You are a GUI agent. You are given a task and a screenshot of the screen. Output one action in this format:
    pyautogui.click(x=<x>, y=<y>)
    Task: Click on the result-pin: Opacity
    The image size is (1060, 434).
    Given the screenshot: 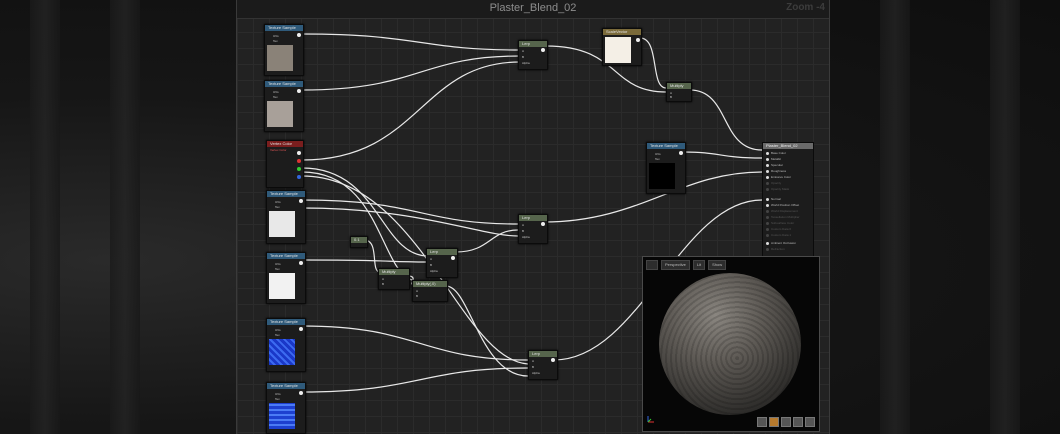 What is the action you would take?
    pyautogui.click(x=773, y=183)
    